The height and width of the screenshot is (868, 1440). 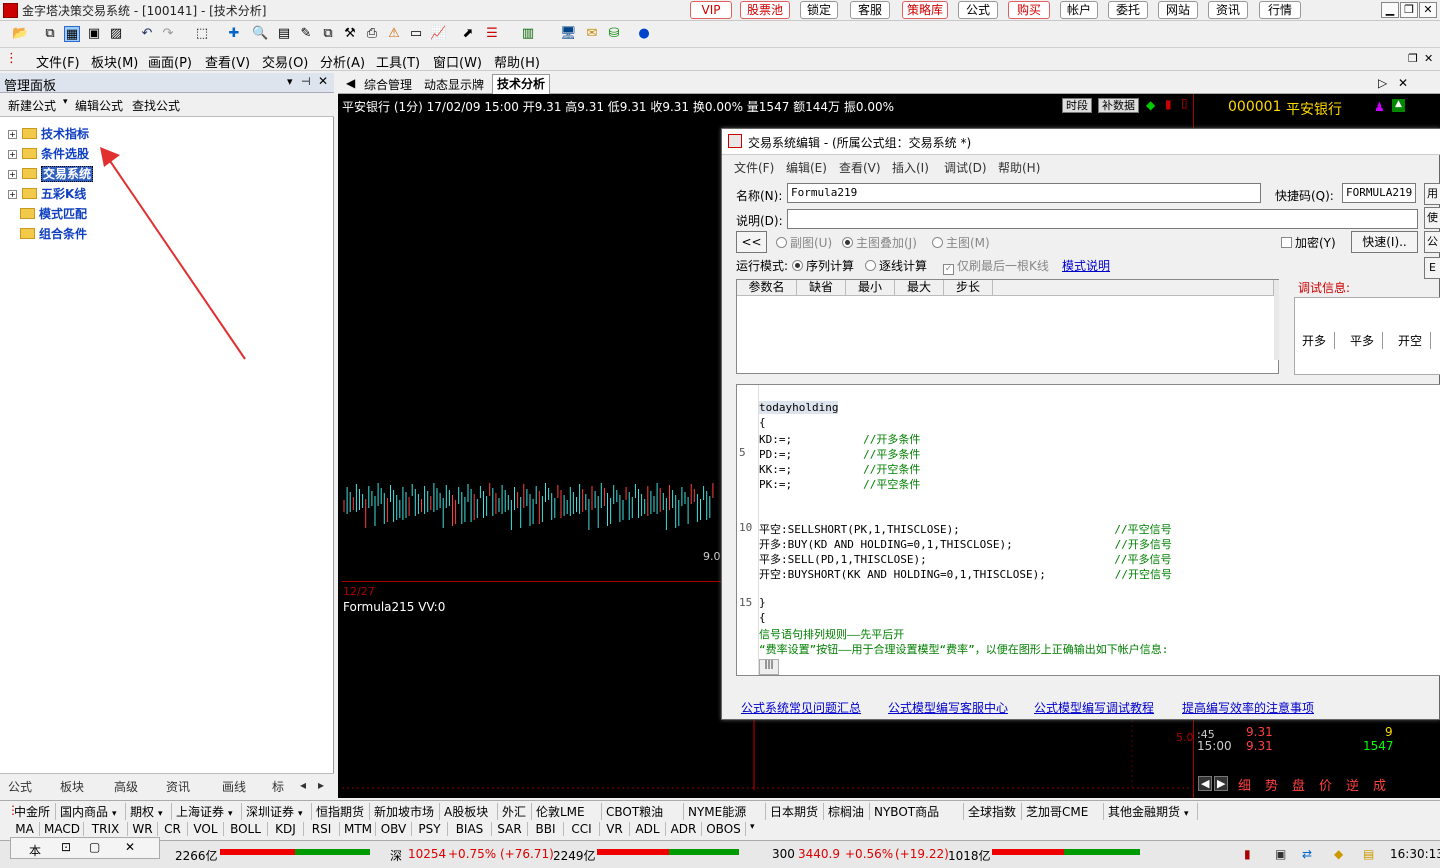 I want to click on trend-icon: ⬈, so click(x=468, y=34).